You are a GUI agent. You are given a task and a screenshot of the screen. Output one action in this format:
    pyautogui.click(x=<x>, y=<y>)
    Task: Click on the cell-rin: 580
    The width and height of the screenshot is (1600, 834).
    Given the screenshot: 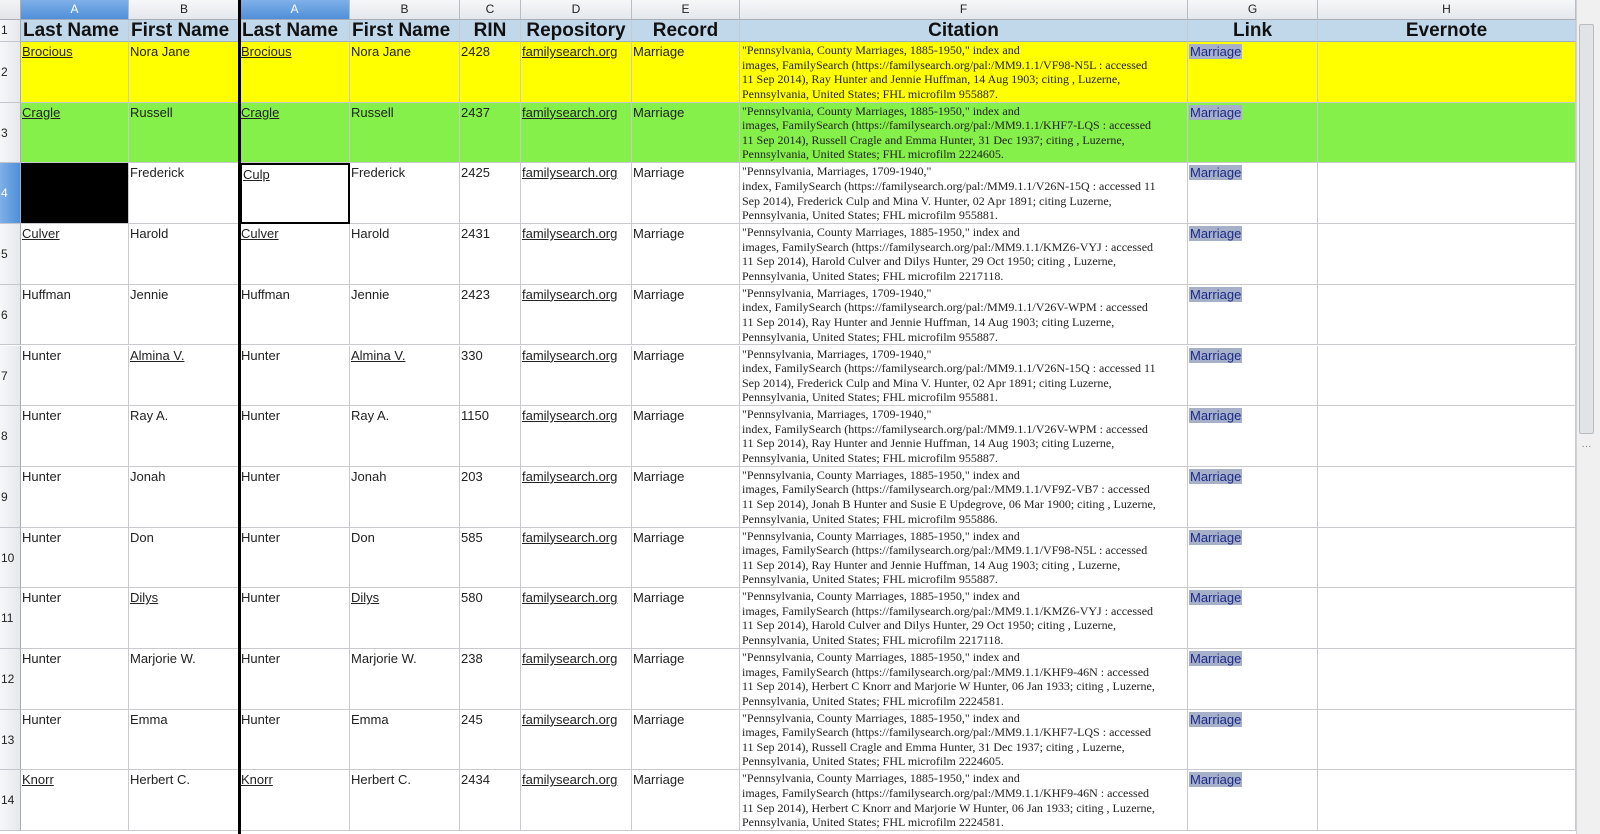 What is the action you would take?
    pyautogui.click(x=490, y=618)
    